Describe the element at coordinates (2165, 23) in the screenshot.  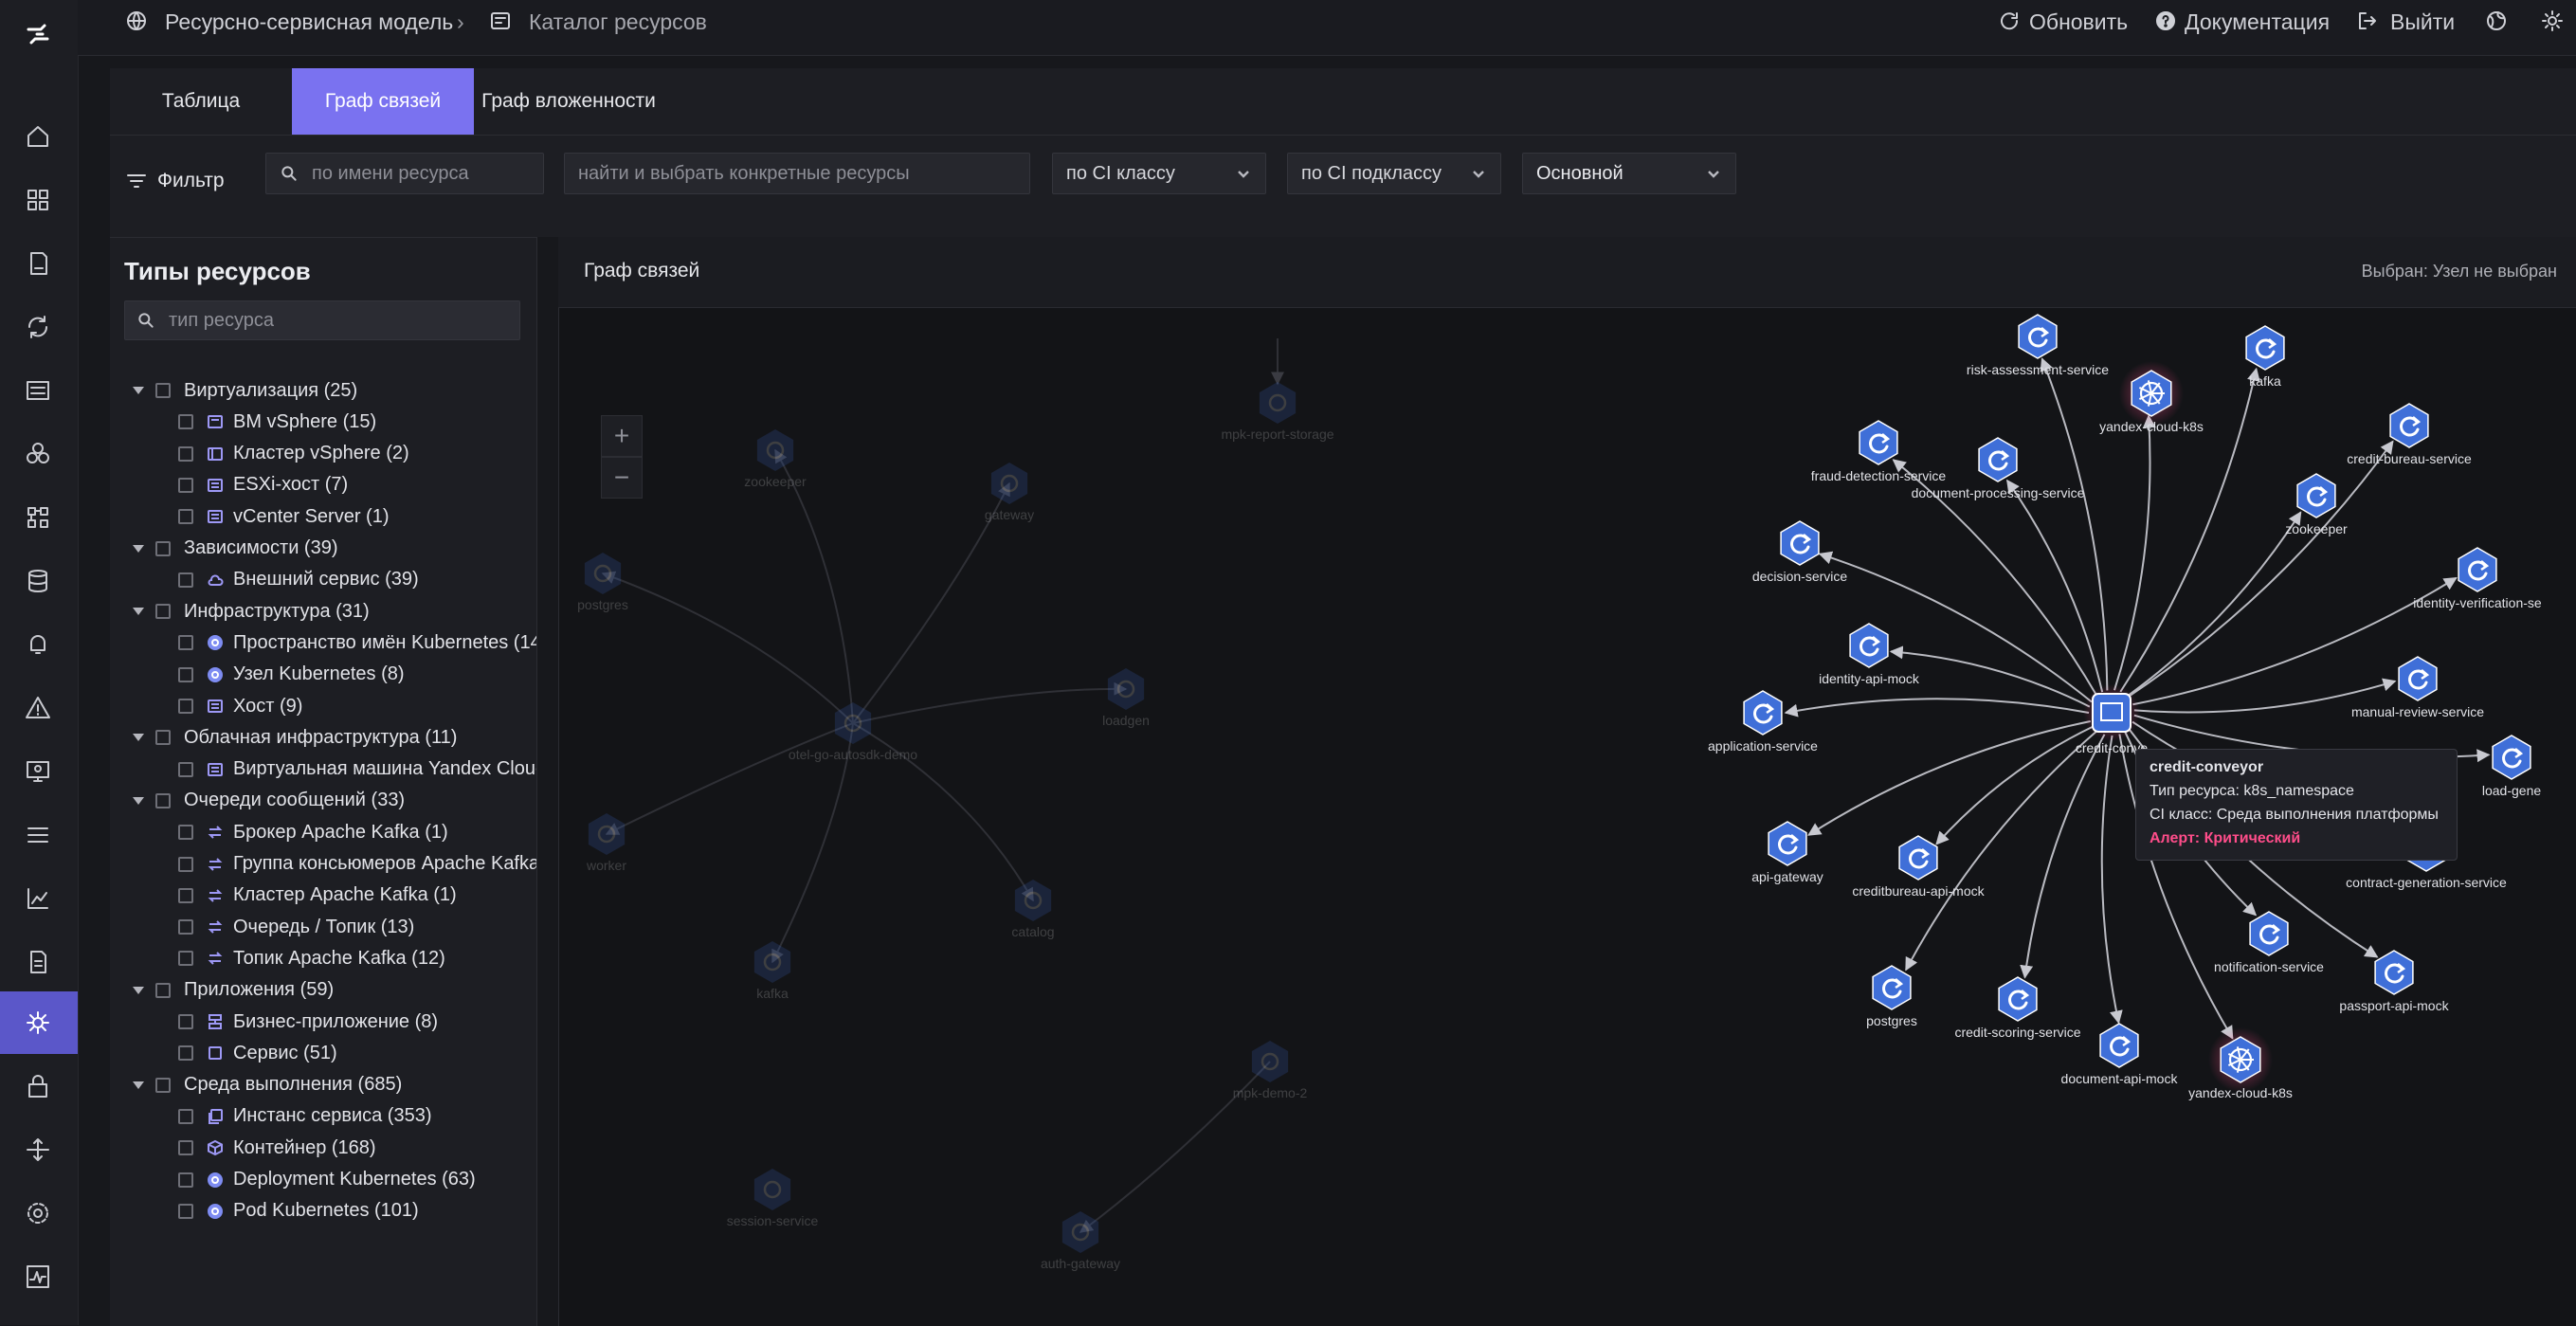
I see `help-icon` at that location.